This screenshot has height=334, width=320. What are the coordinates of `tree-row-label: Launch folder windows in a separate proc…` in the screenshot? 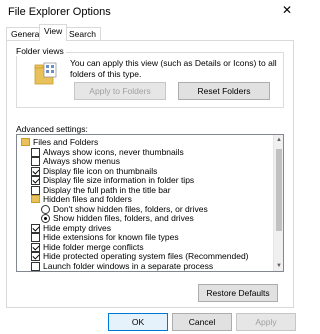 It's located at (128, 265).